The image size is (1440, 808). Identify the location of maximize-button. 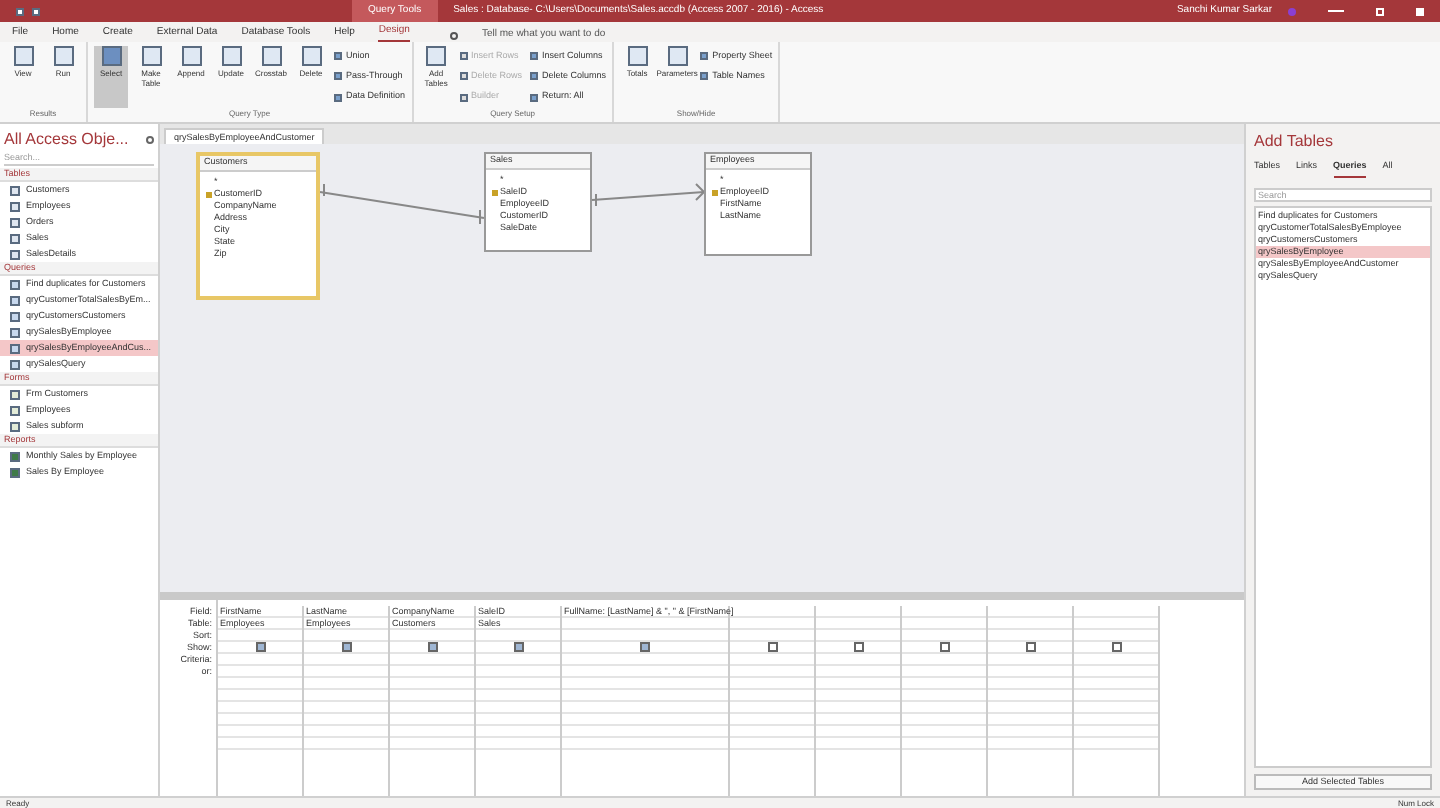
(1380, 11).